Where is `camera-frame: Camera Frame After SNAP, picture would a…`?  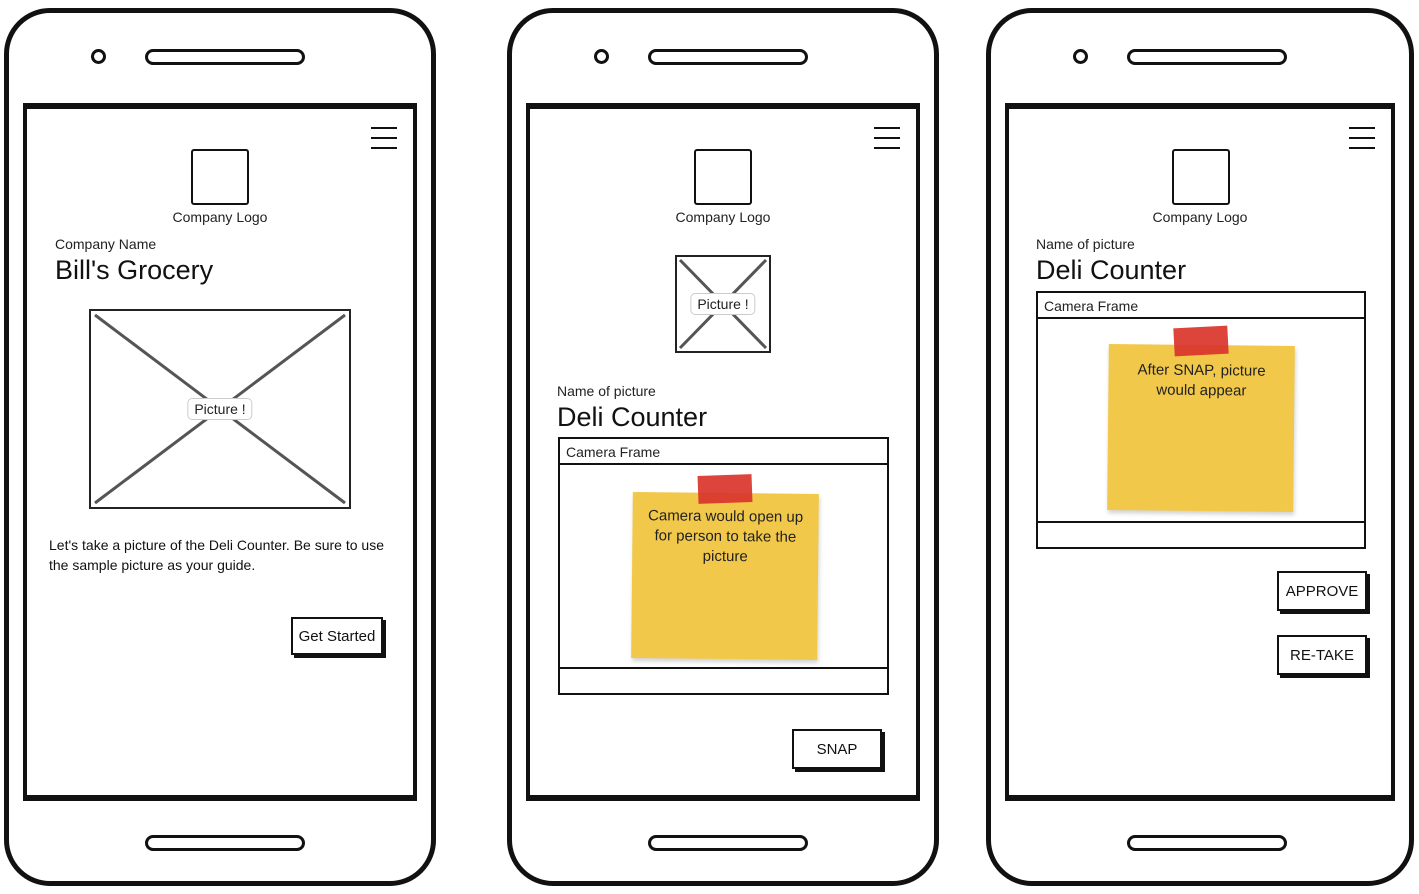 camera-frame: Camera Frame After SNAP, picture would a… is located at coordinates (1201, 420).